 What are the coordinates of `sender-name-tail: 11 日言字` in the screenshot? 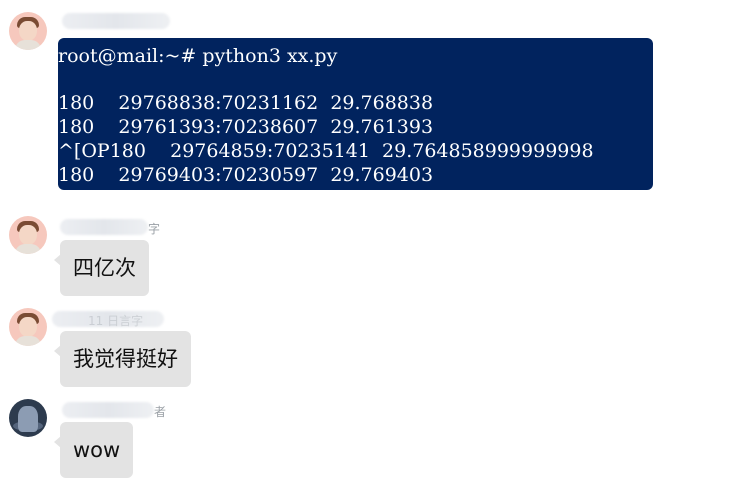 It's located at (116, 321).